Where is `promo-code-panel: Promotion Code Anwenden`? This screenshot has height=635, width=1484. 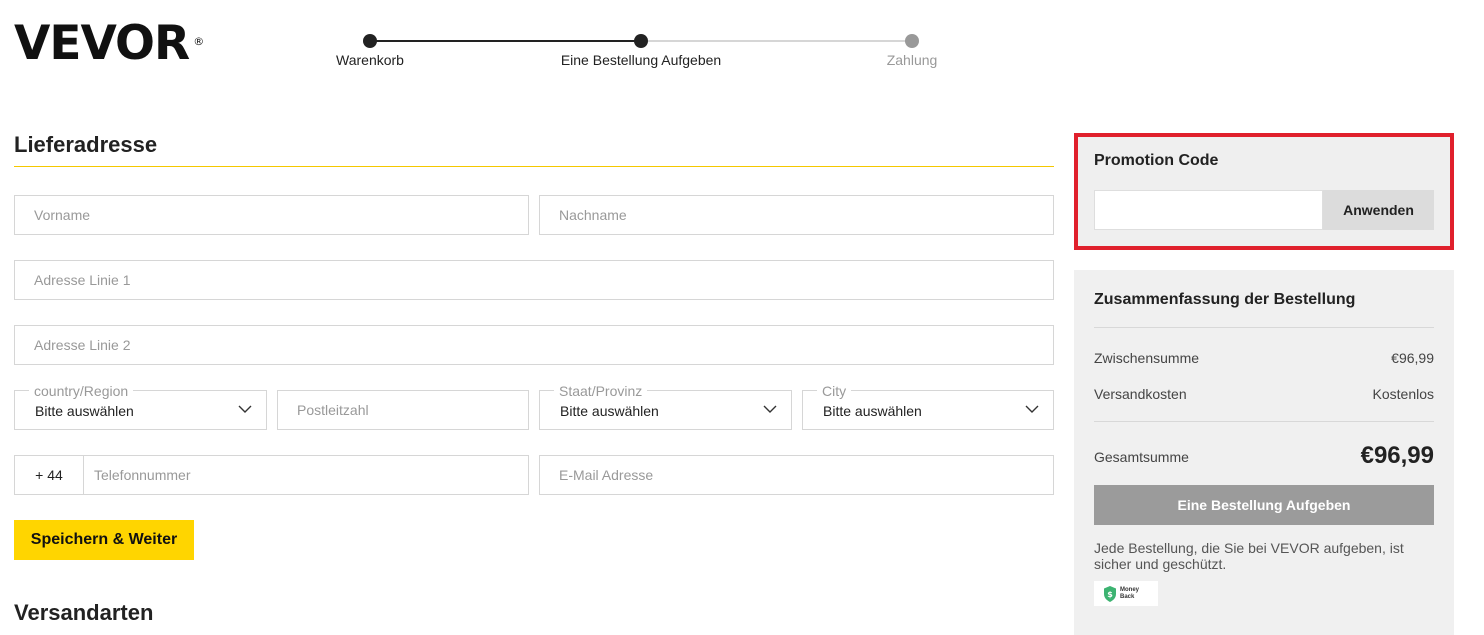
promo-code-panel: Promotion Code Anwenden is located at coordinates (1264, 191).